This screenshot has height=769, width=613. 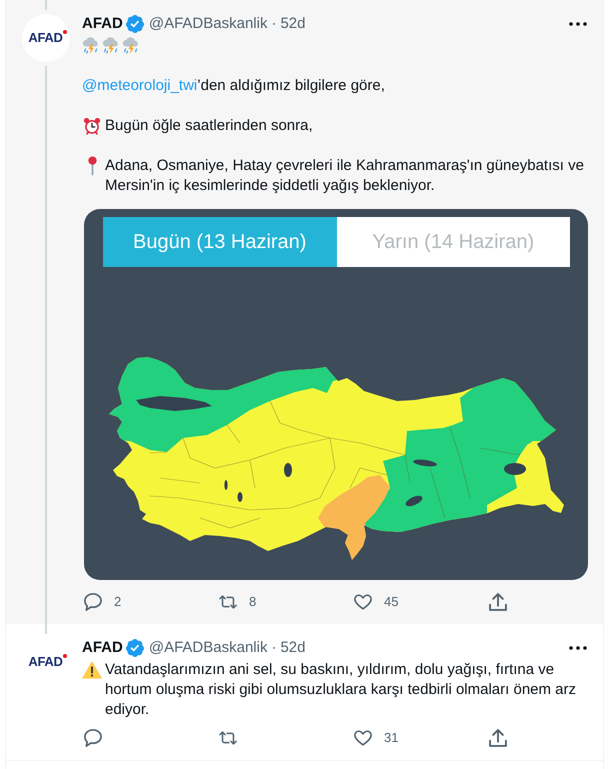 What do you see at coordinates (453, 242) in the screenshot?
I see `tab: Yarın (14 Haziran)` at bounding box center [453, 242].